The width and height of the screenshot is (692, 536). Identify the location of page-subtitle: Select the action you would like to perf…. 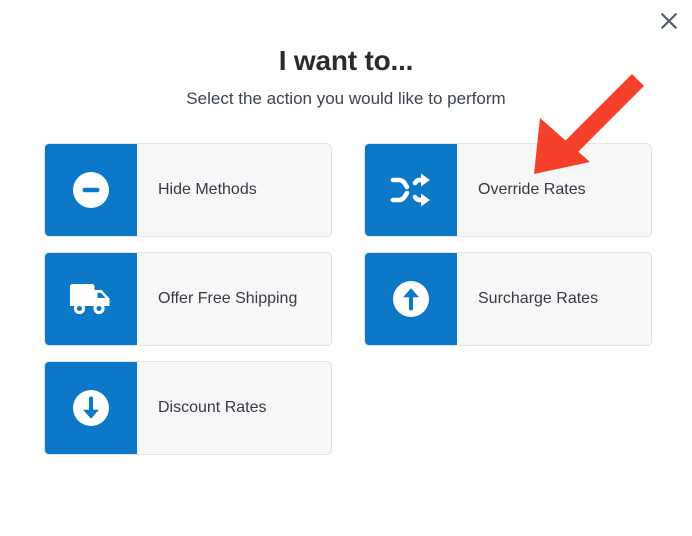
(346, 98).